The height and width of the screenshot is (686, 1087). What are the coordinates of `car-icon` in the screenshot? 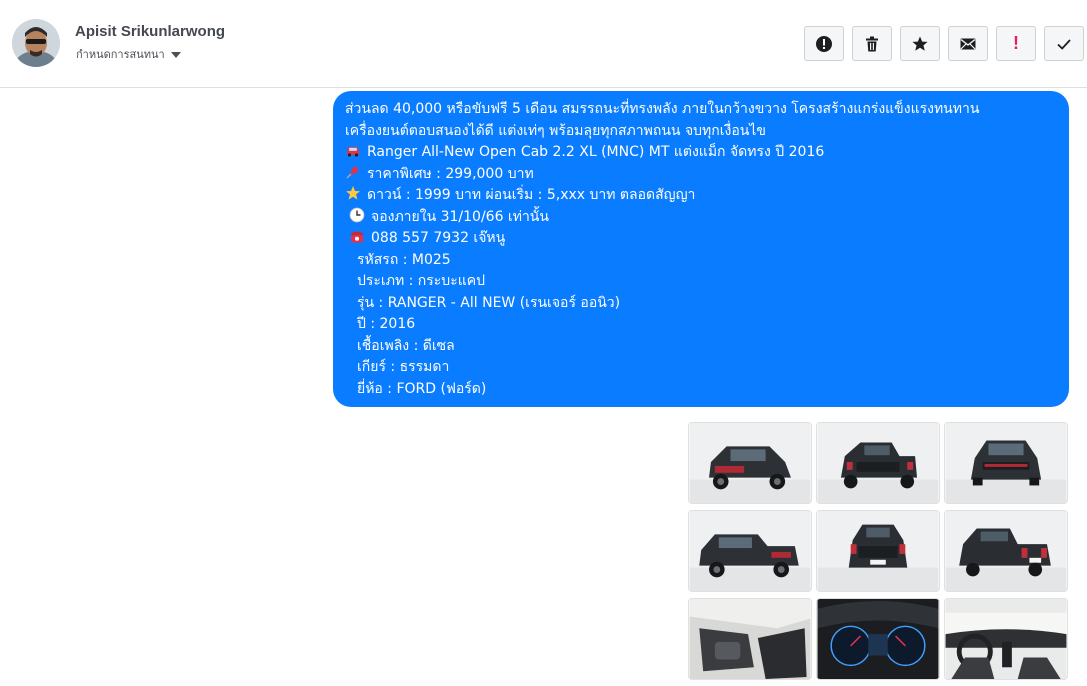 It's located at (353, 152).